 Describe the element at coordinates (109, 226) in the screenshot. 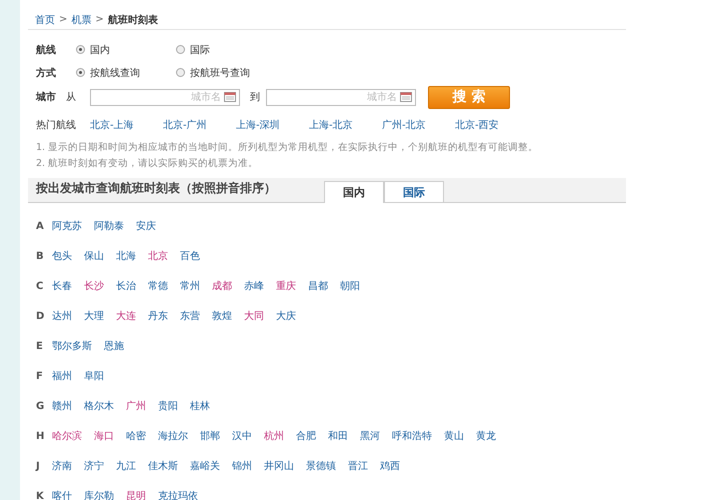

I see `city-link: 阿勒泰` at that location.